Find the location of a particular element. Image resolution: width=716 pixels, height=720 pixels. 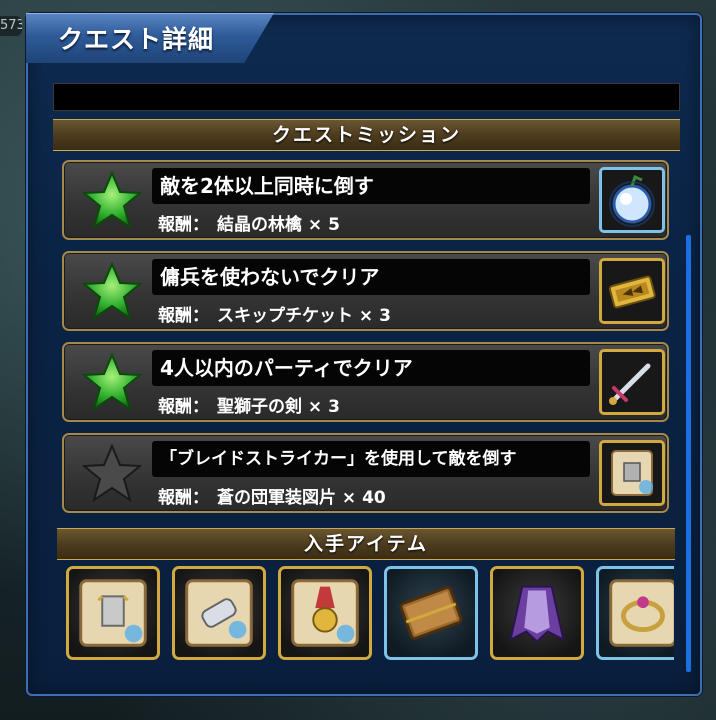

mission-reward: 報酬： 聖獅子の剣 × 3 is located at coordinates (253, 404).